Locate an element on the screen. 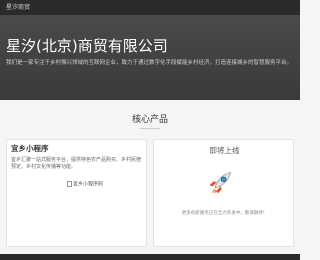  rocket-icon is located at coordinates (220, 183).